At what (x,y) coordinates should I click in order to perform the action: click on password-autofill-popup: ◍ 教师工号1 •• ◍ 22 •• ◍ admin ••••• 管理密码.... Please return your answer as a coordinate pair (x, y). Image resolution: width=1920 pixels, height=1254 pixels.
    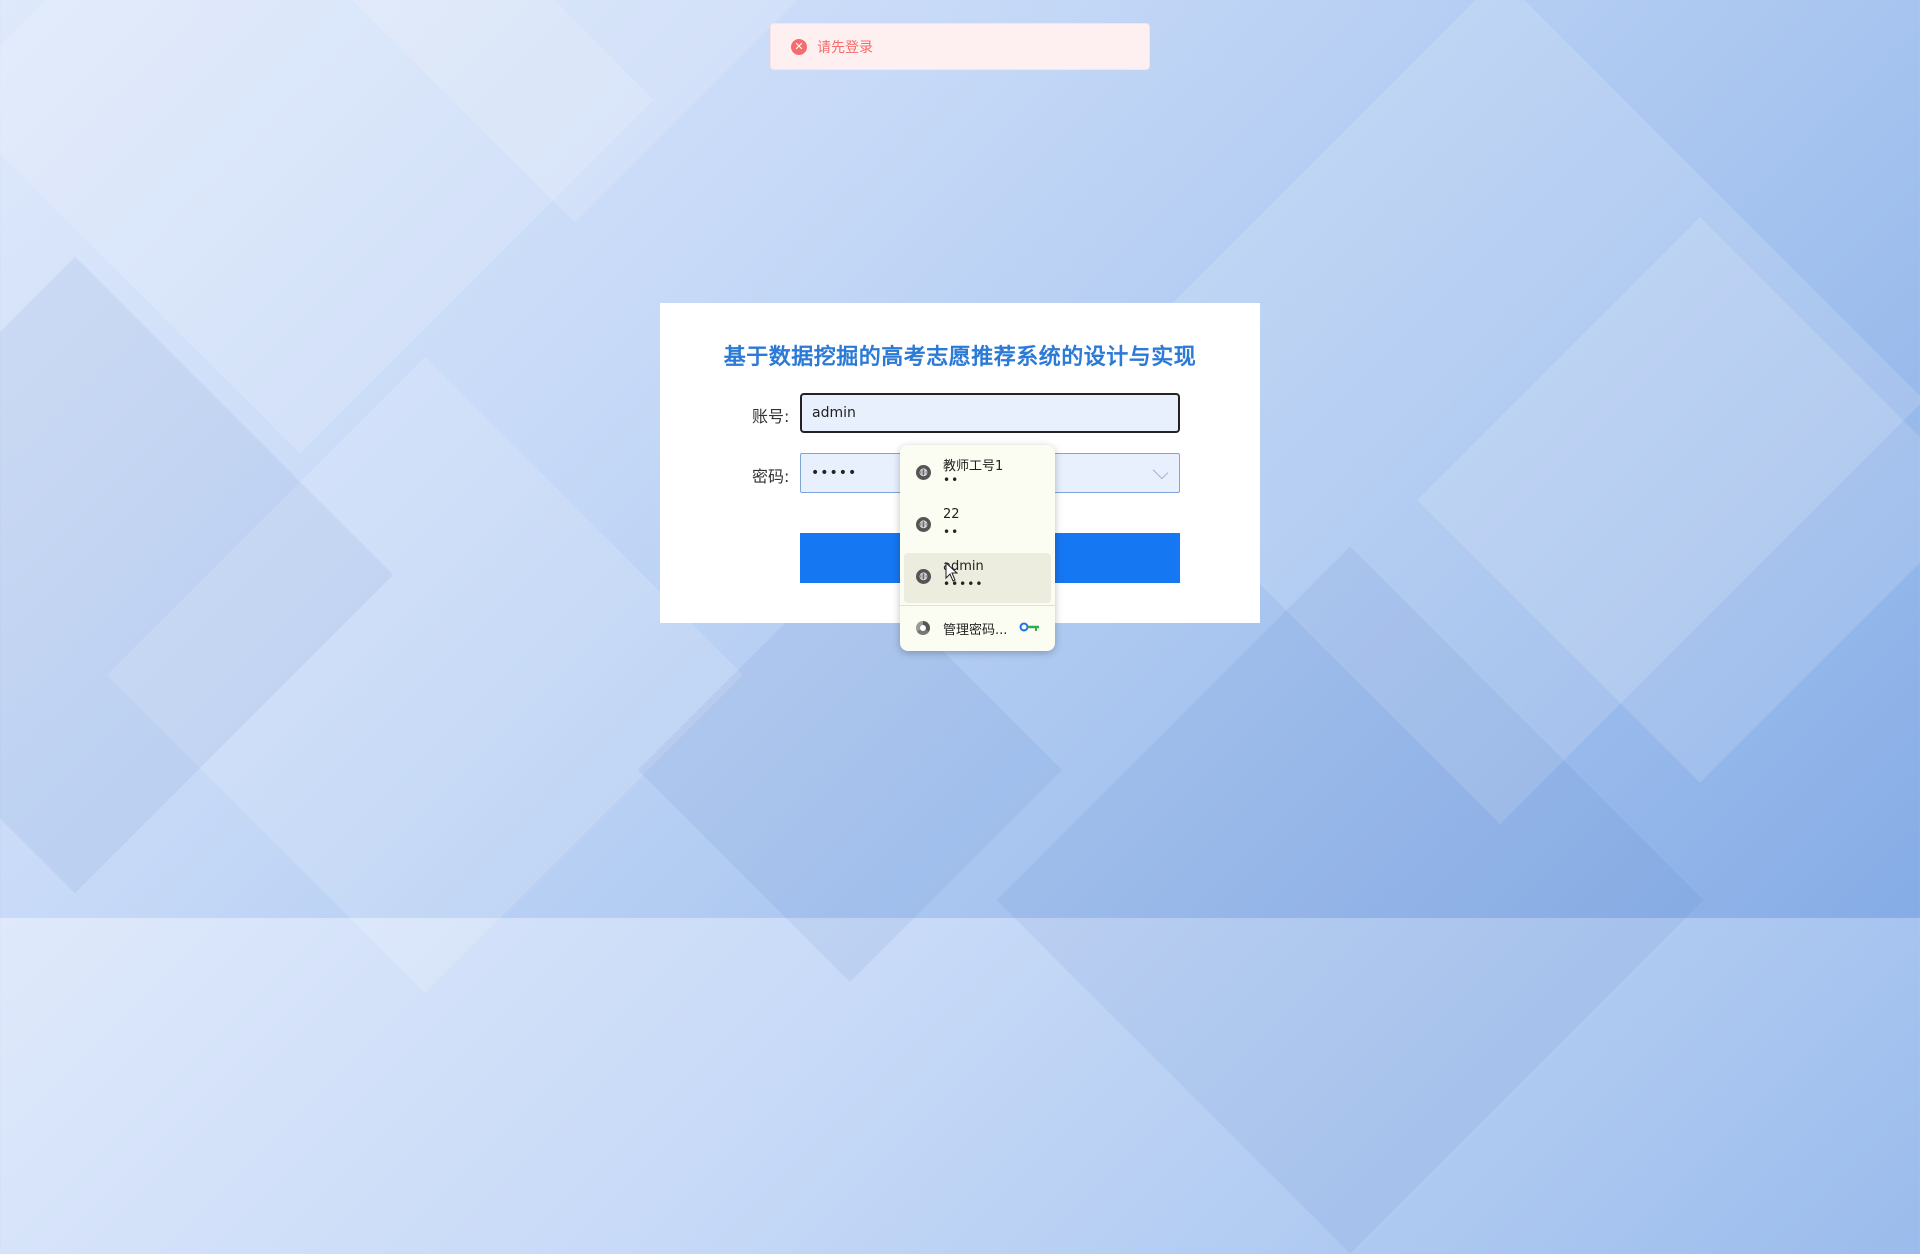
    Looking at the image, I should click on (977, 548).